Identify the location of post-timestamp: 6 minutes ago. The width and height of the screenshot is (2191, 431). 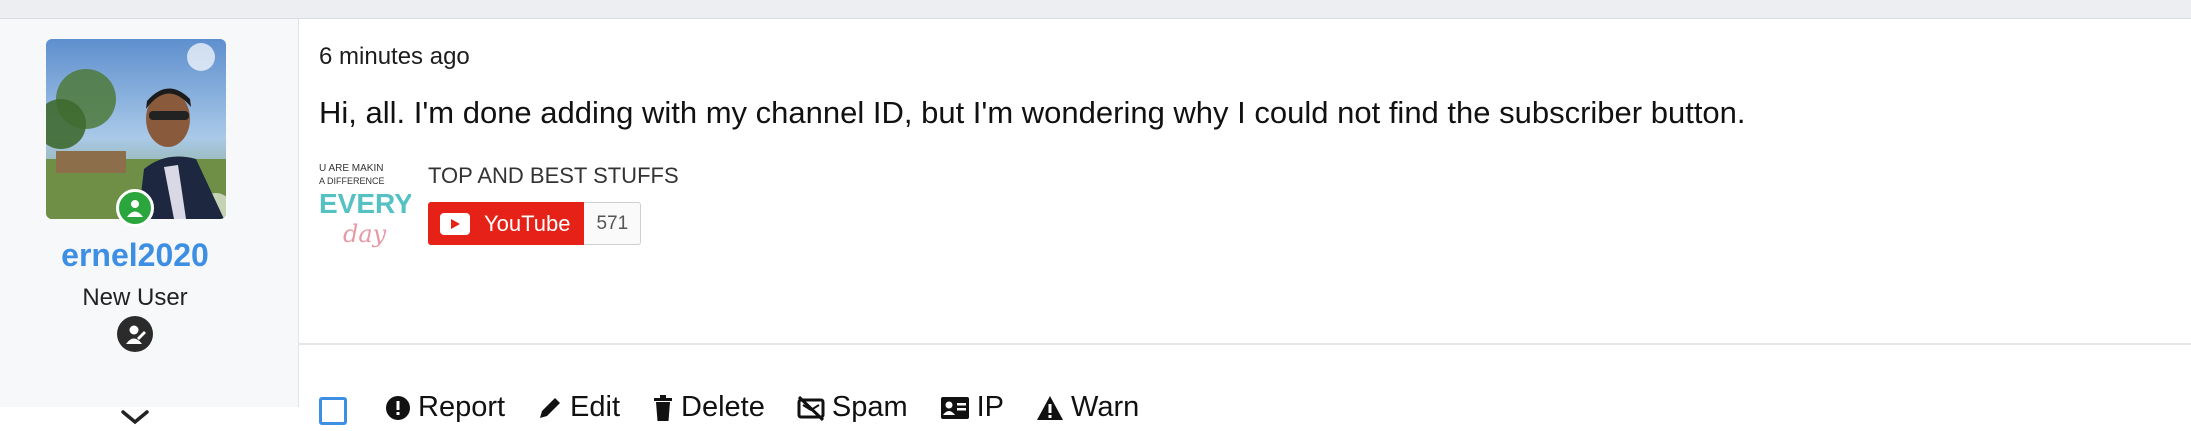
(394, 57).